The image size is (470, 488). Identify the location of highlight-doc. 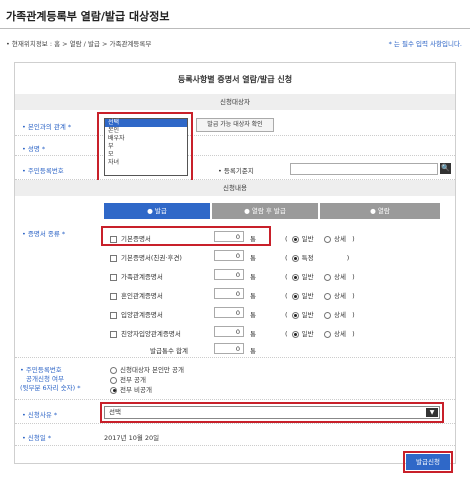
(186, 236).